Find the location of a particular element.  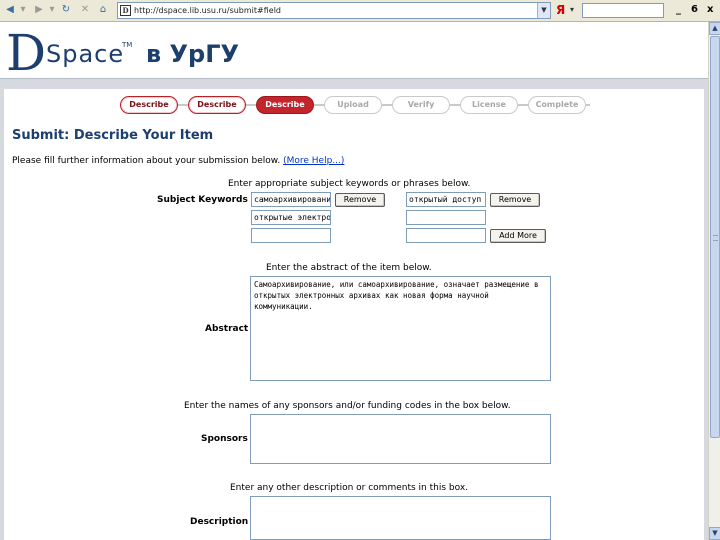

keyword-field-1: самоархивирование is located at coordinates (291, 199).